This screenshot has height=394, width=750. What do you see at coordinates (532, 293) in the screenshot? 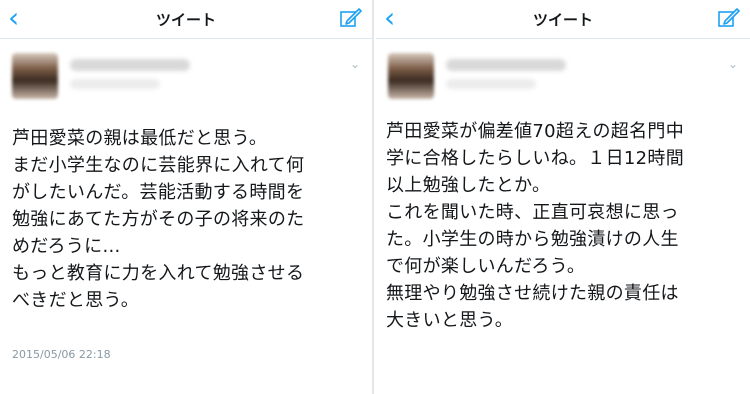
I see `tweet-line: 無理やり勉強させ続けた親の責任は` at bounding box center [532, 293].